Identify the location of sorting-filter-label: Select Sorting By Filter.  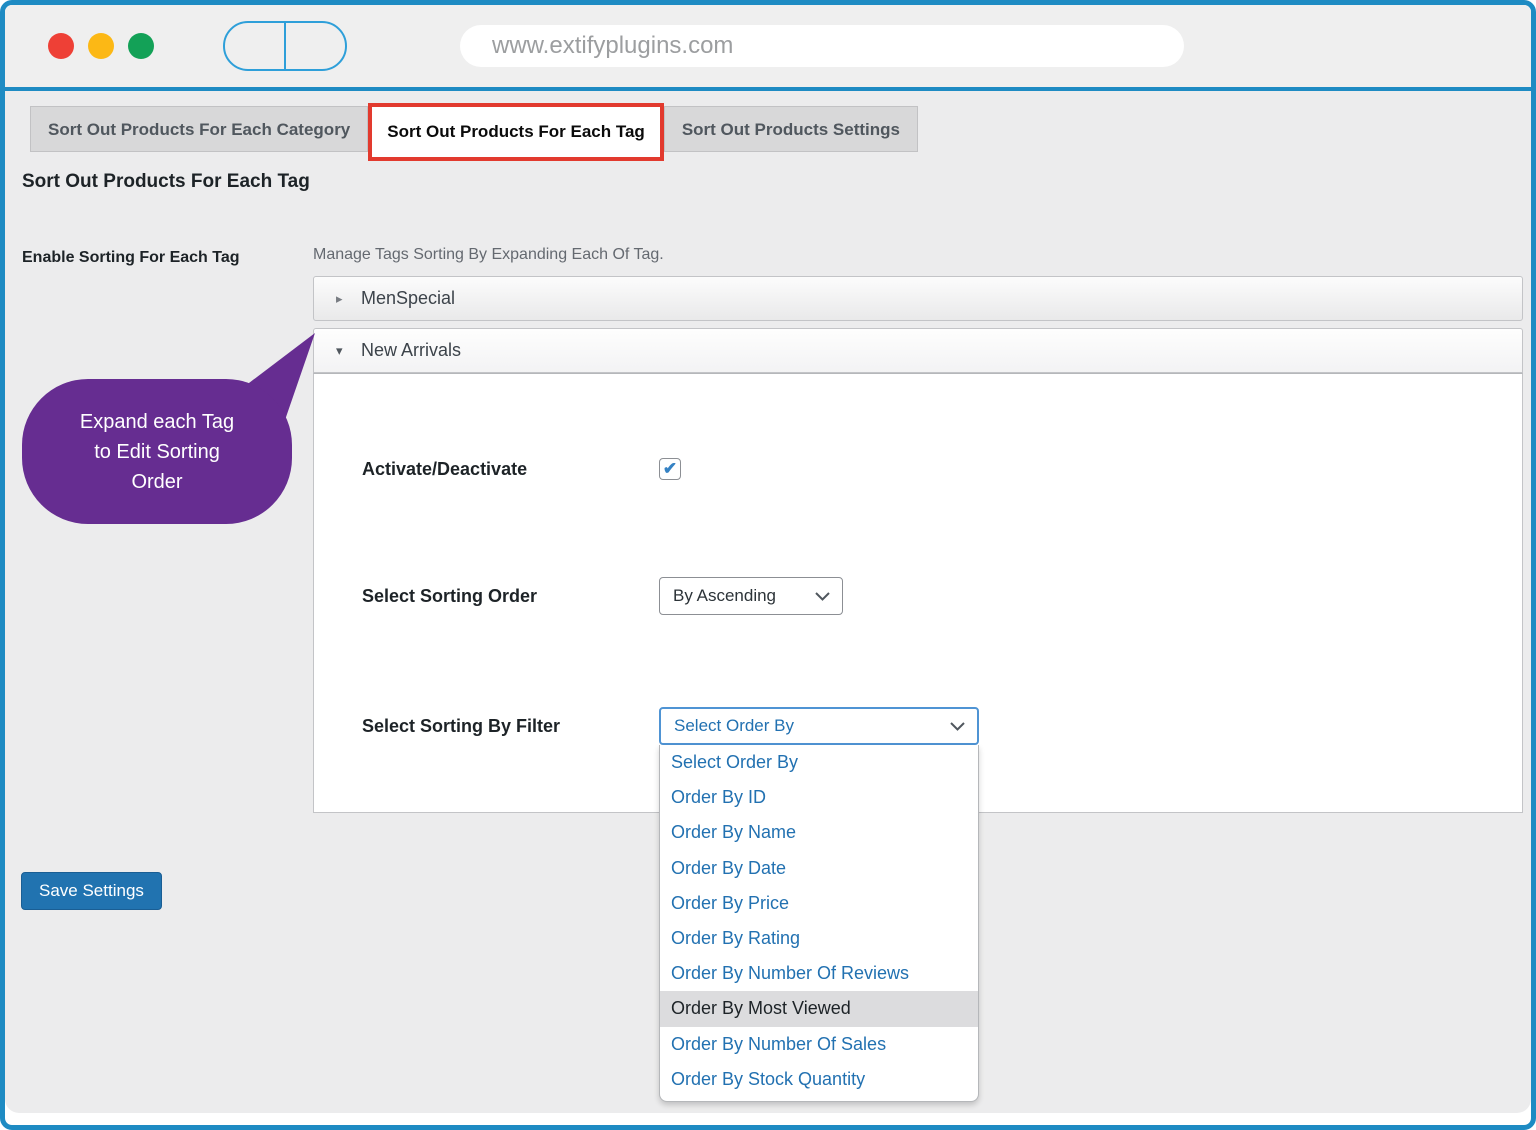
(461, 725).